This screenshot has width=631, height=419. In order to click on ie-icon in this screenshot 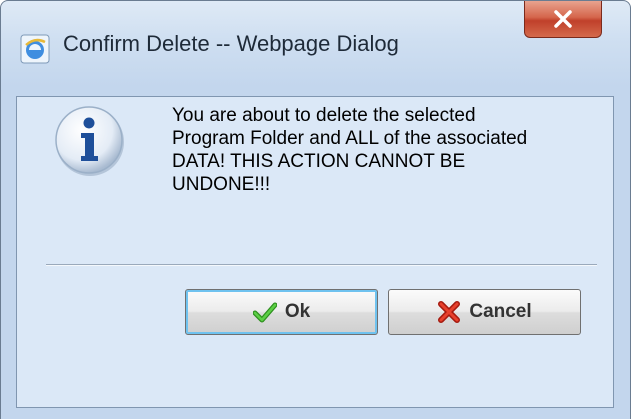, I will do `click(35, 49)`.